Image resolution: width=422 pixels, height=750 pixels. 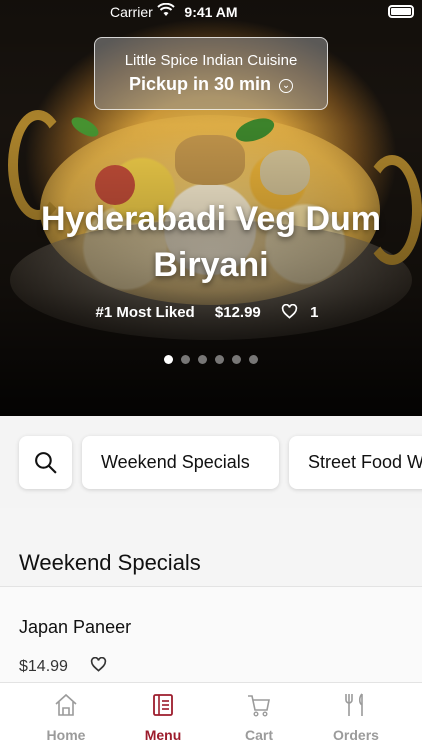 I want to click on rank-badge: #1 Most Liked, so click(x=145, y=312).